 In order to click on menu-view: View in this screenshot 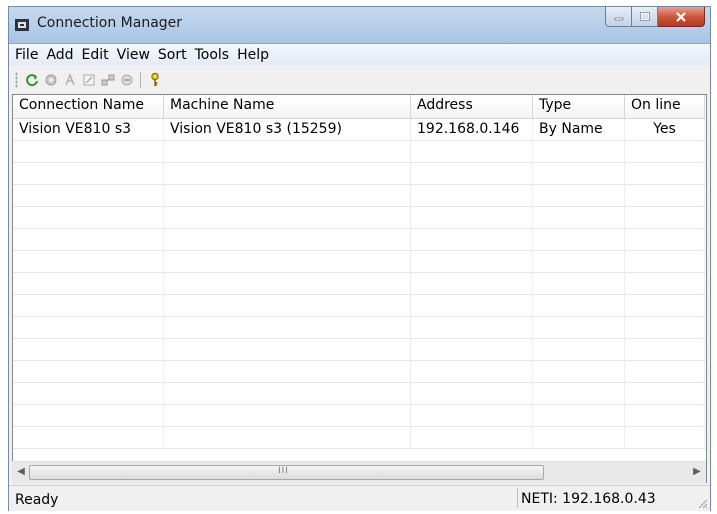, I will do `click(135, 55)`.